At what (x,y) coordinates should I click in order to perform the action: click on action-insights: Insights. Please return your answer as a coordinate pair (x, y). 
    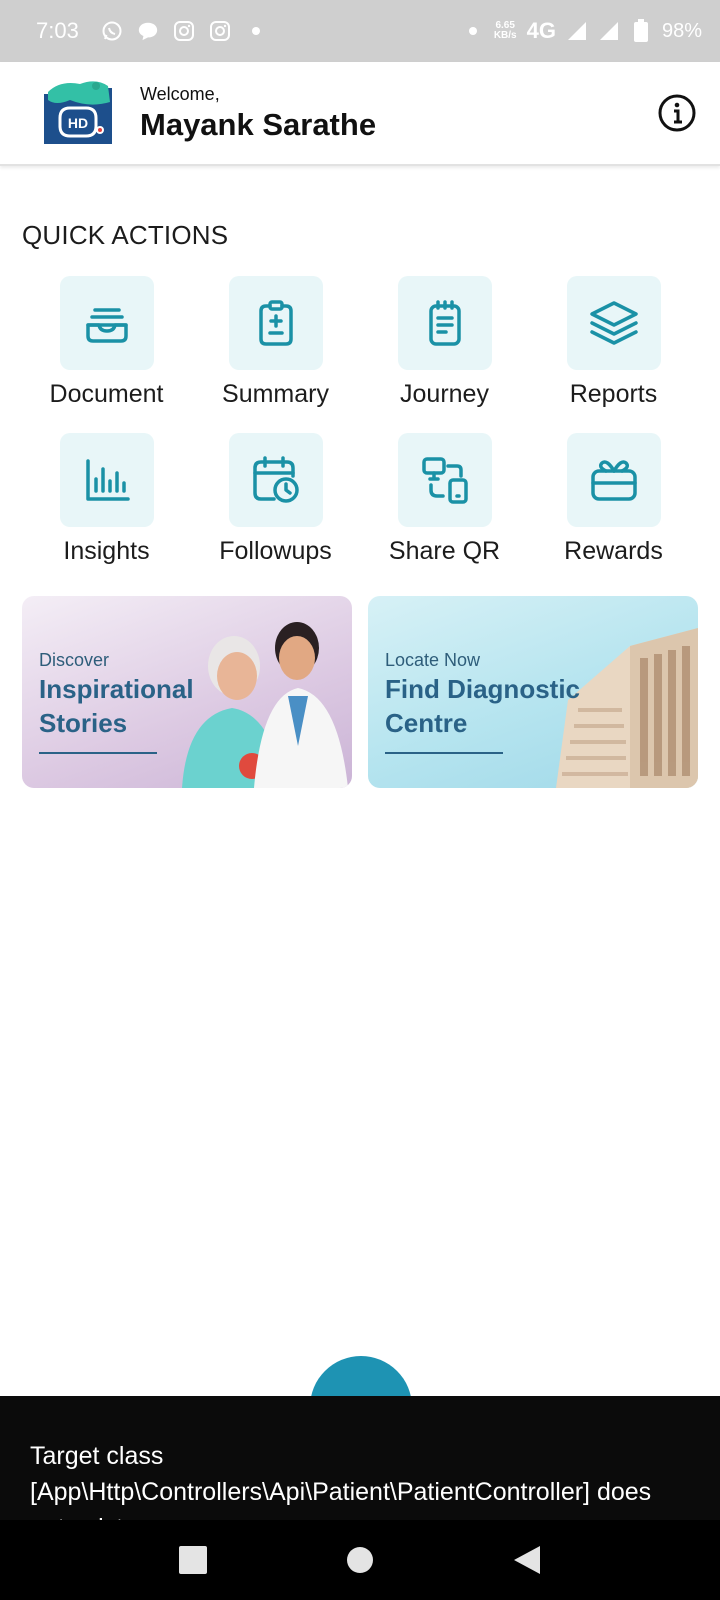
    Looking at the image, I should click on (106, 499).